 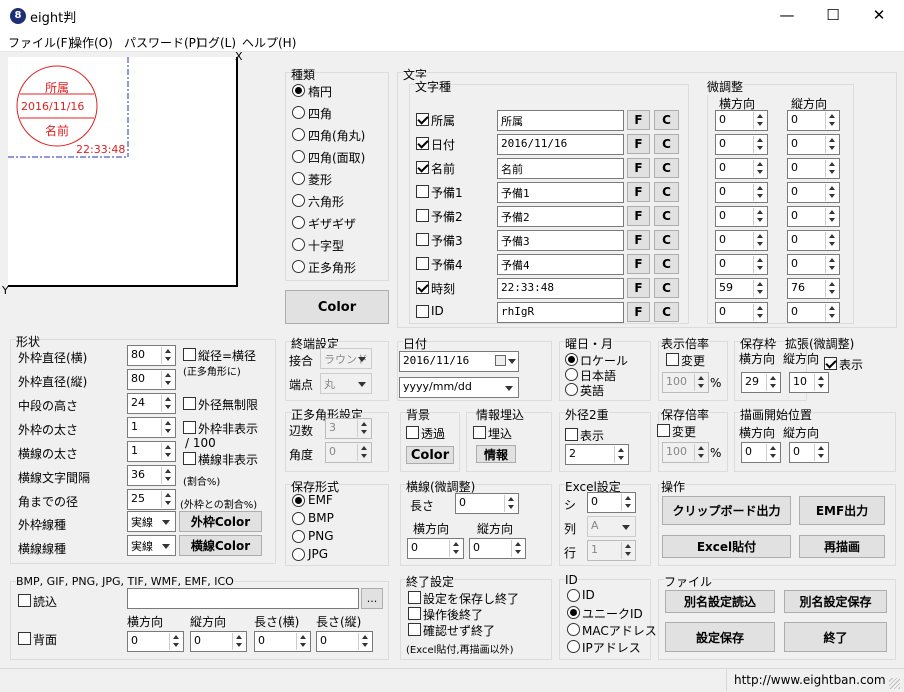 I want to click on date-dropdown-icon, so click(x=512, y=363).